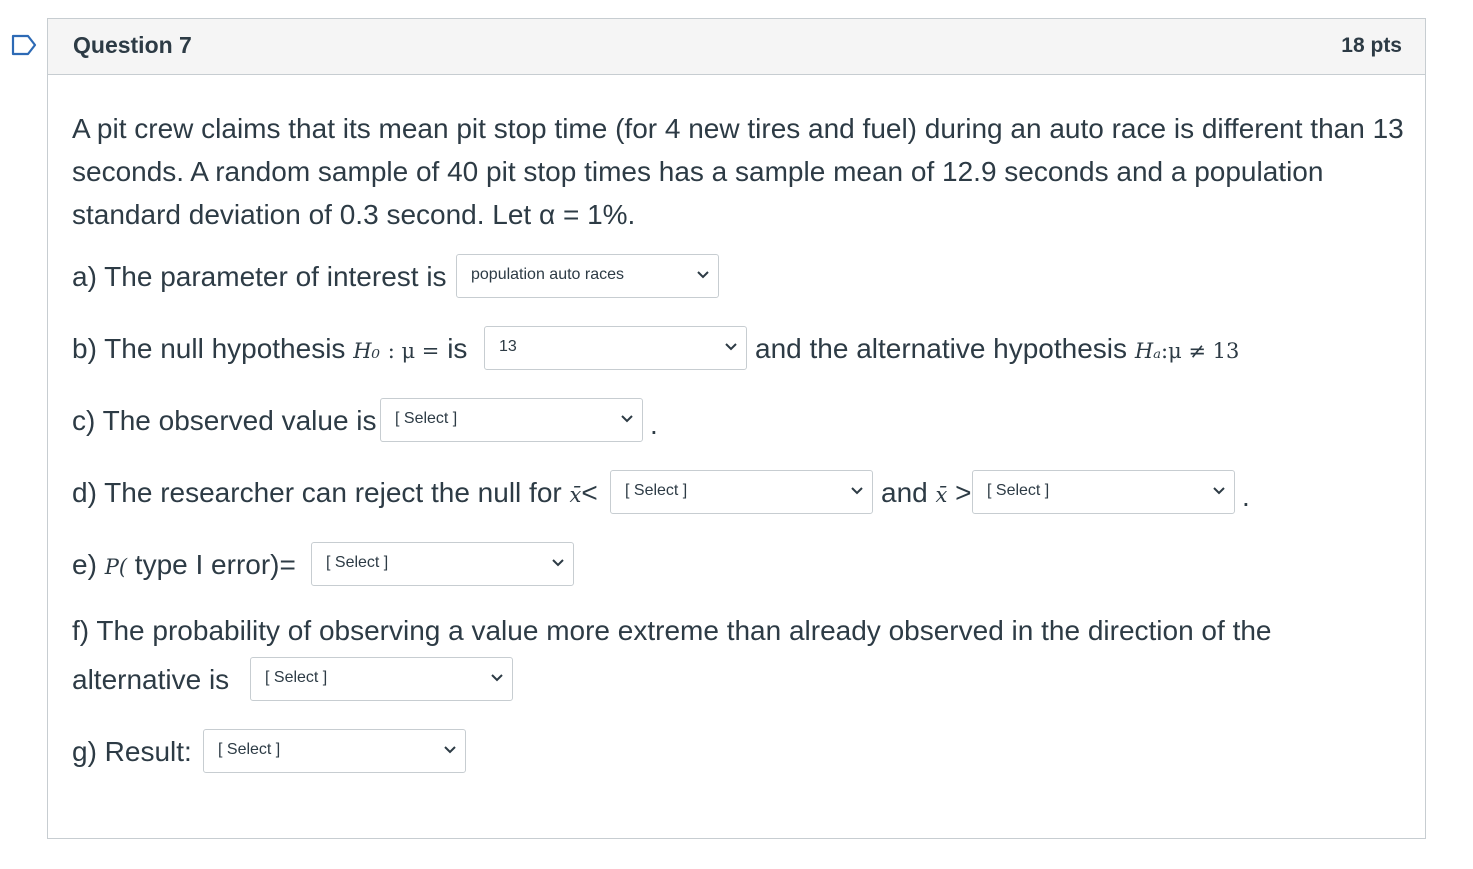 The height and width of the screenshot is (869, 1473). What do you see at coordinates (589, 492) in the screenshot?
I see `less-than: <` at bounding box center [589, 492].